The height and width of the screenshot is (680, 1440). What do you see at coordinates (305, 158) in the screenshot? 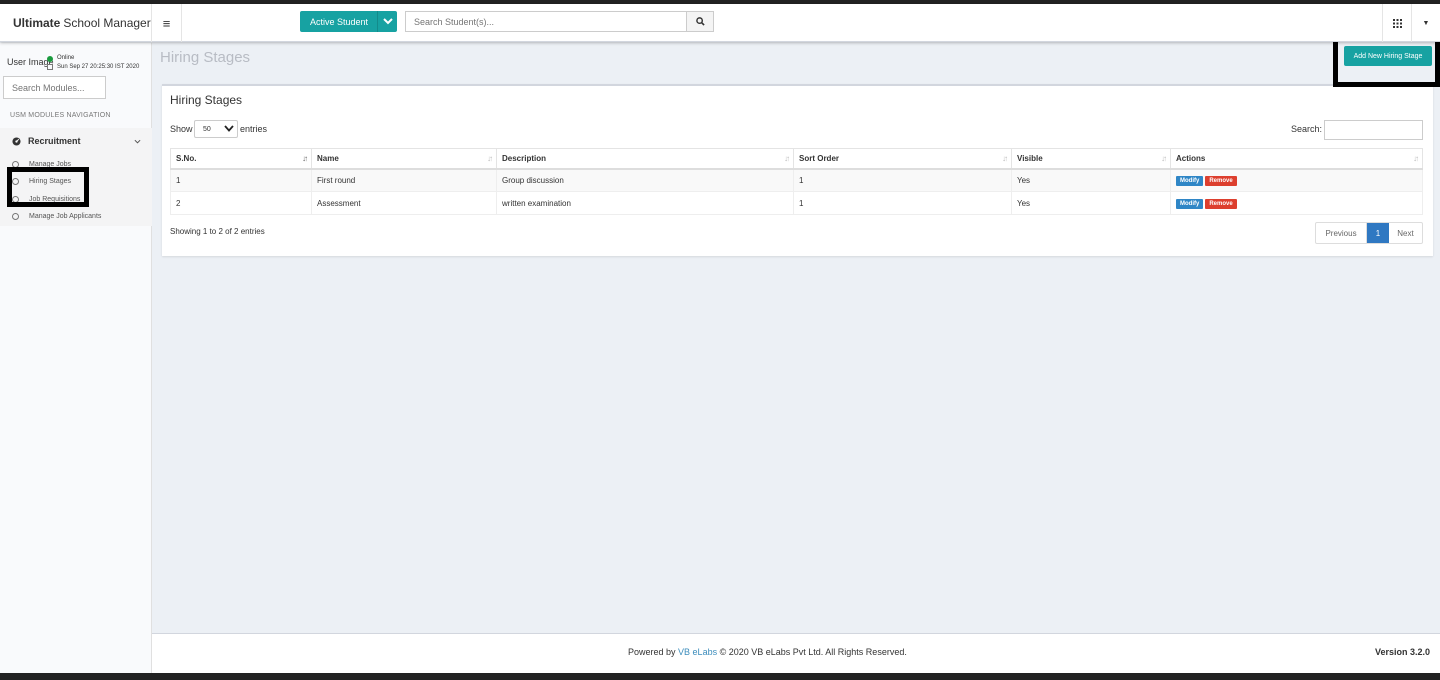
I see `sort-ascending-icon: ↓↑` at bounding box center [305, 158].